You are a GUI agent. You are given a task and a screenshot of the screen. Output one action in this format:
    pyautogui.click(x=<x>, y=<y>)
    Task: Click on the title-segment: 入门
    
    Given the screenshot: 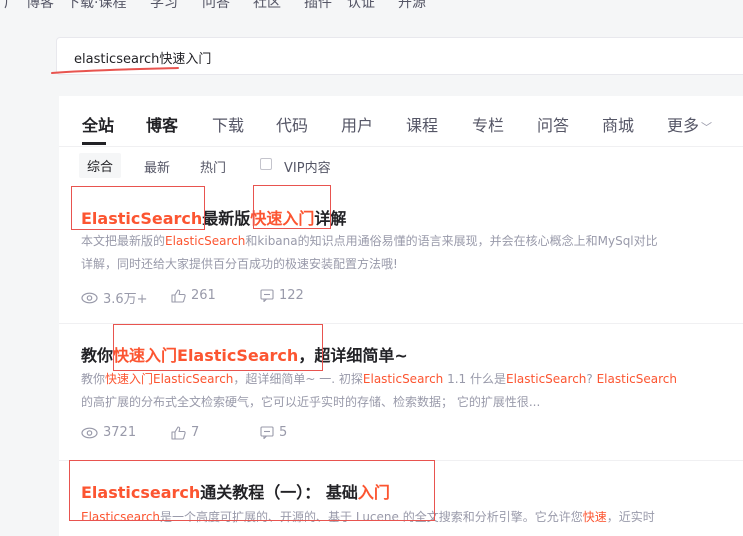 What is the action you would take?
    pyautogui.click(x=373, y=492)
    